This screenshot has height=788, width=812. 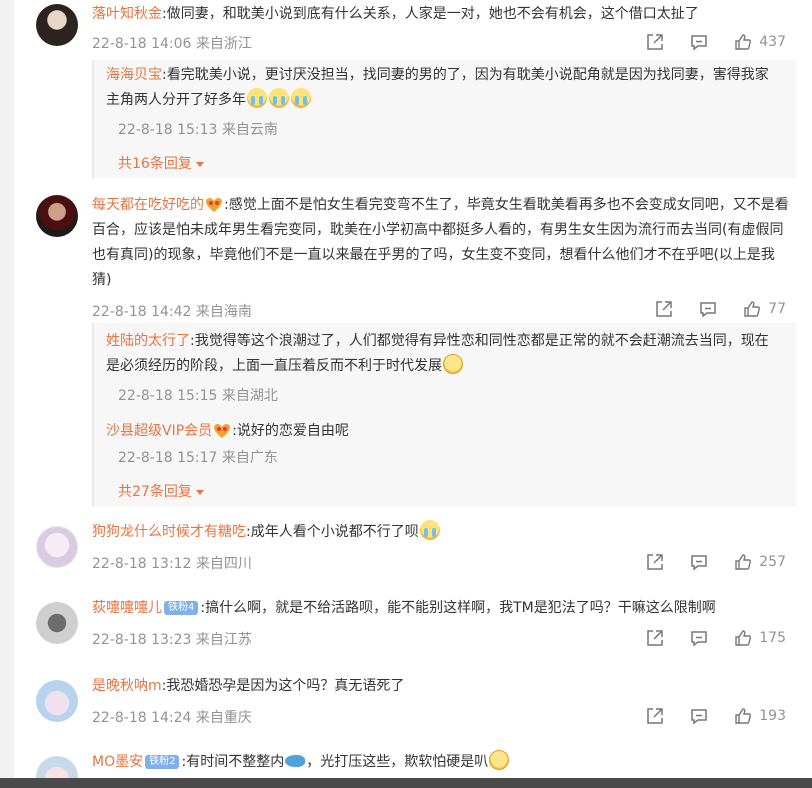 I want to click on comment-actions: 77, so click(x=708, y=309).